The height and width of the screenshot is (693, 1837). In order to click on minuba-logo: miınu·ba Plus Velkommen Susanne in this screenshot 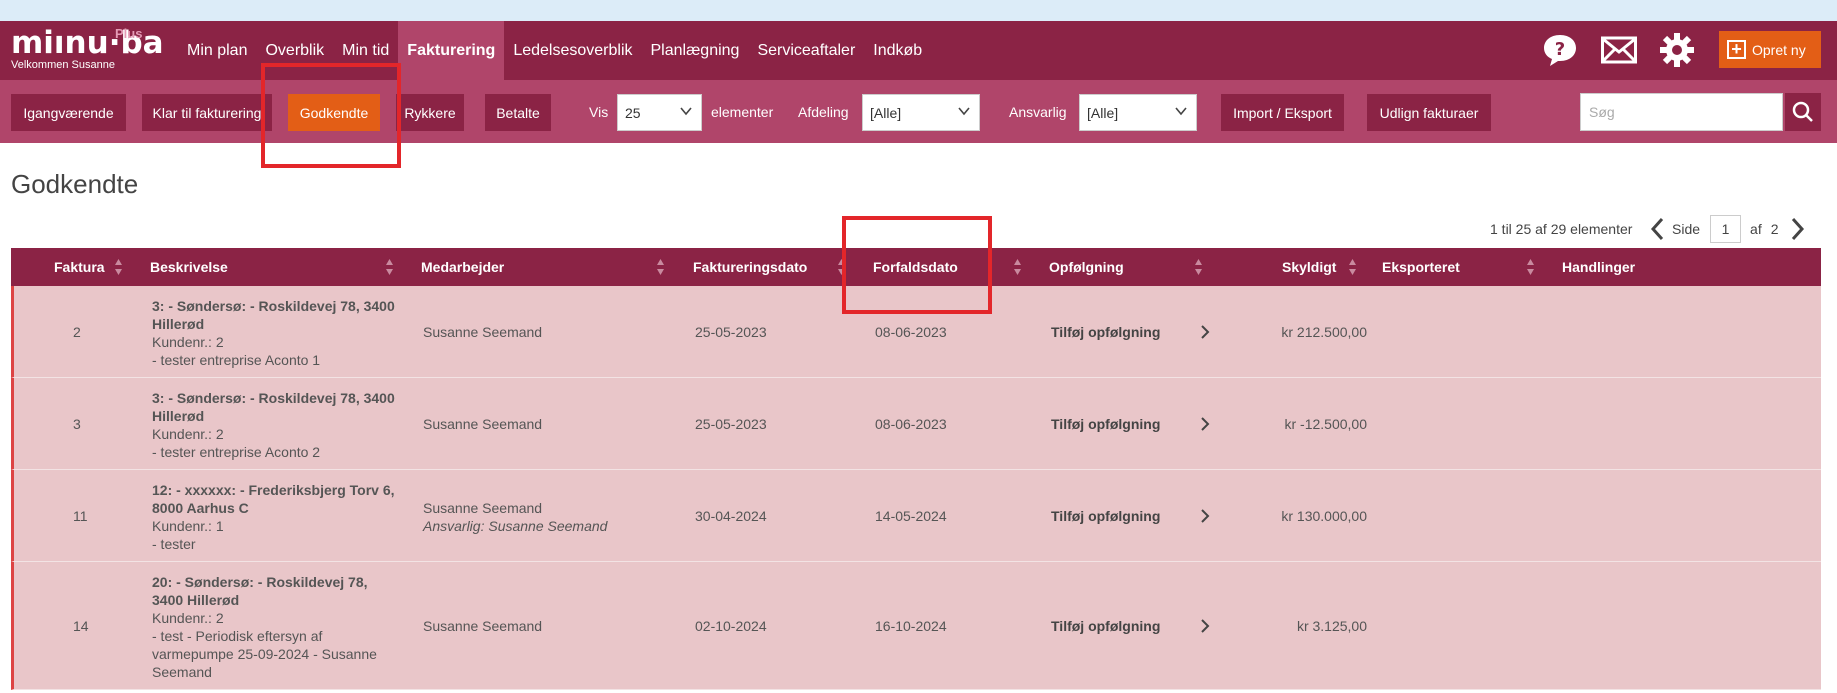, I will do `click(87, 48)`.